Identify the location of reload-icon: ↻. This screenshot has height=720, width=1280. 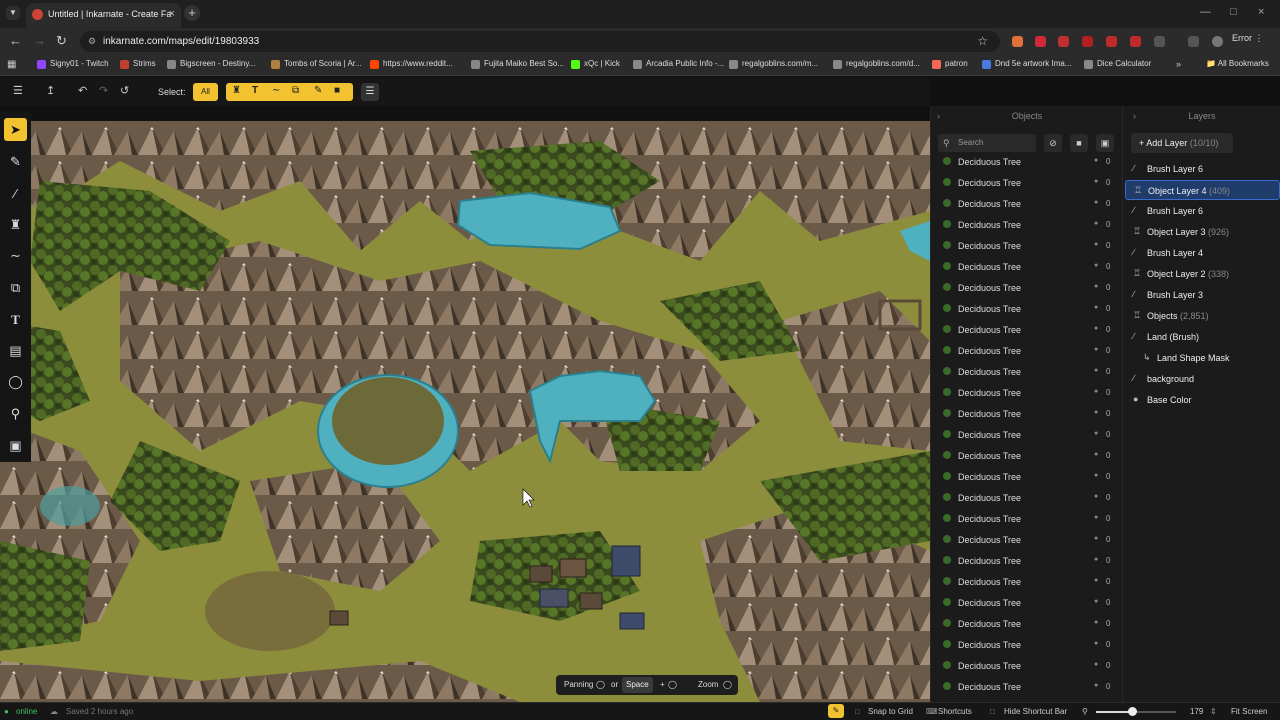
(61, 41).